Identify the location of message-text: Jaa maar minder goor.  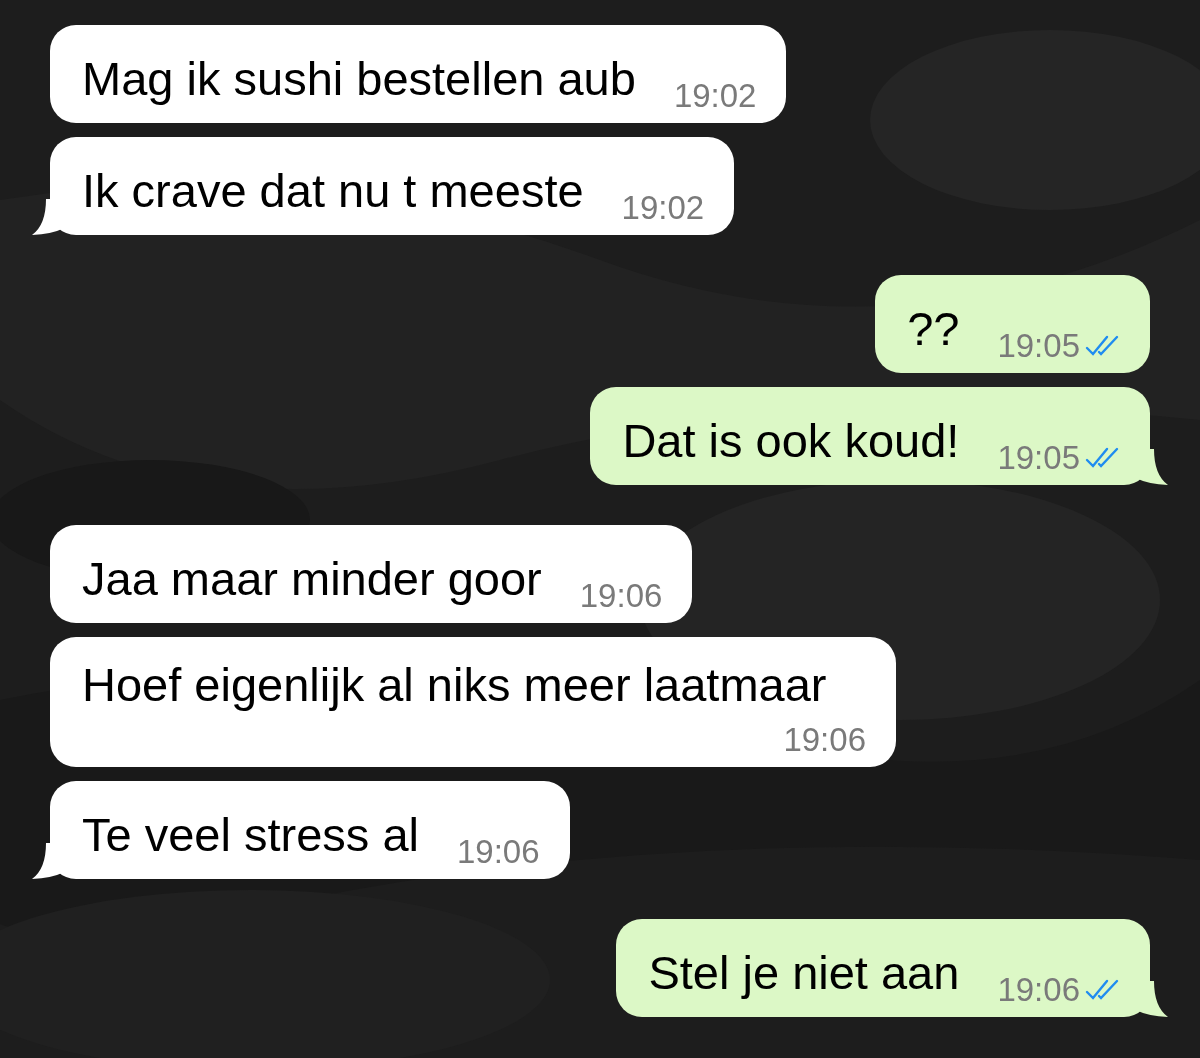
(312, 579).